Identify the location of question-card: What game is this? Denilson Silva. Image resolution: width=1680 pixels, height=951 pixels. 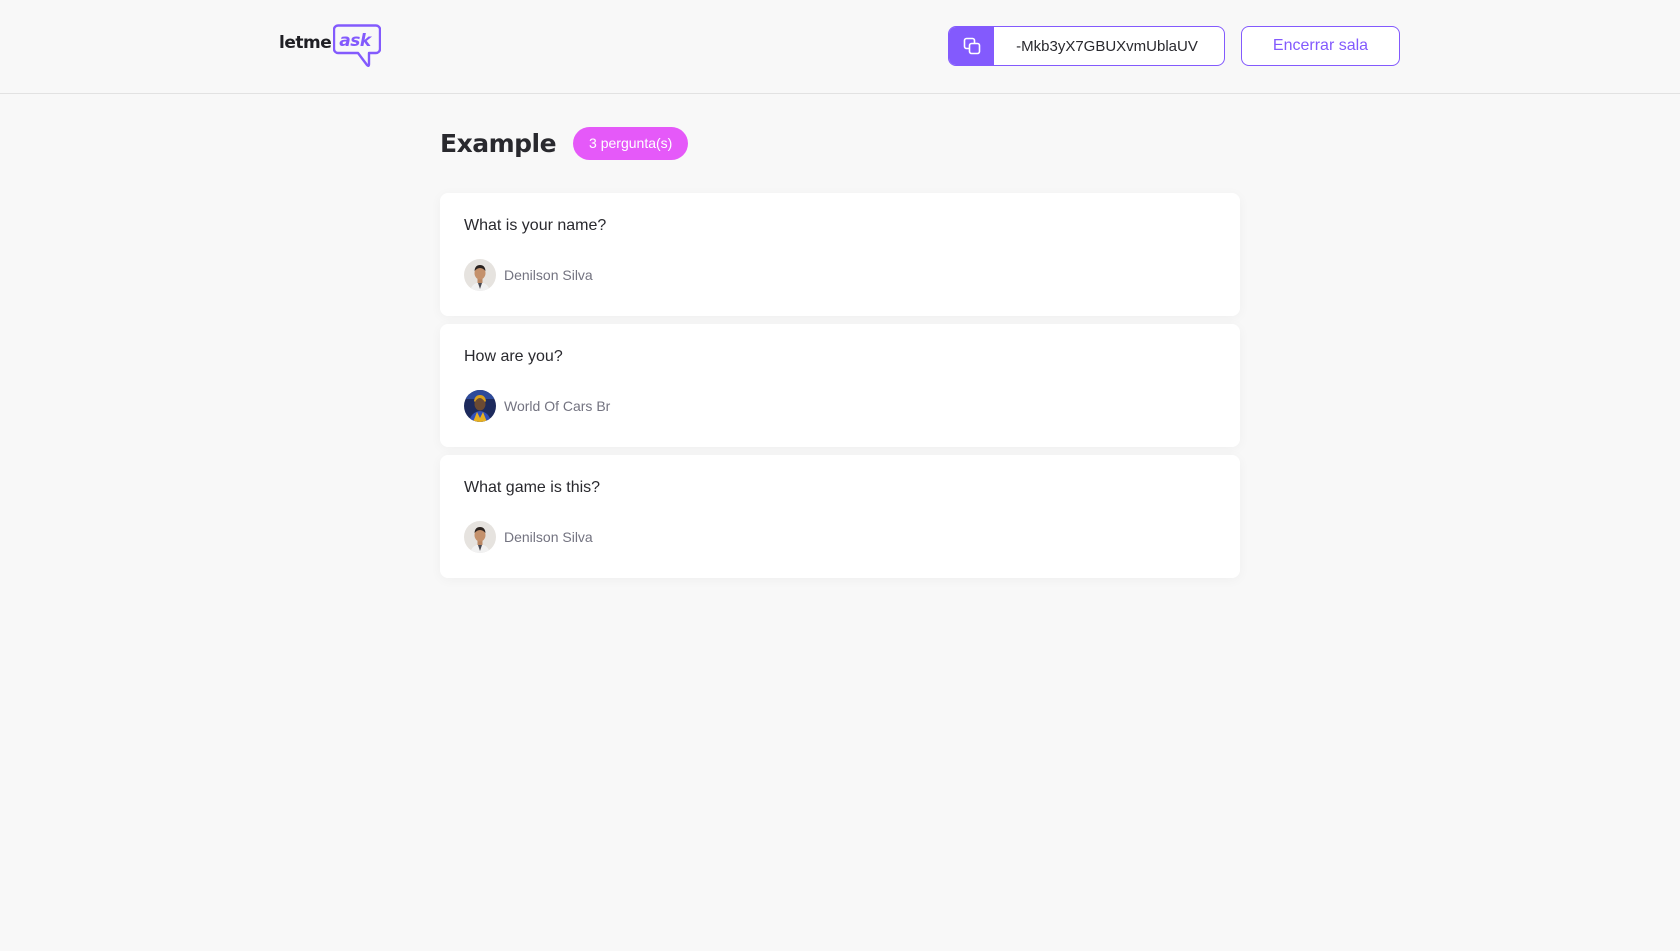
(840, 516).